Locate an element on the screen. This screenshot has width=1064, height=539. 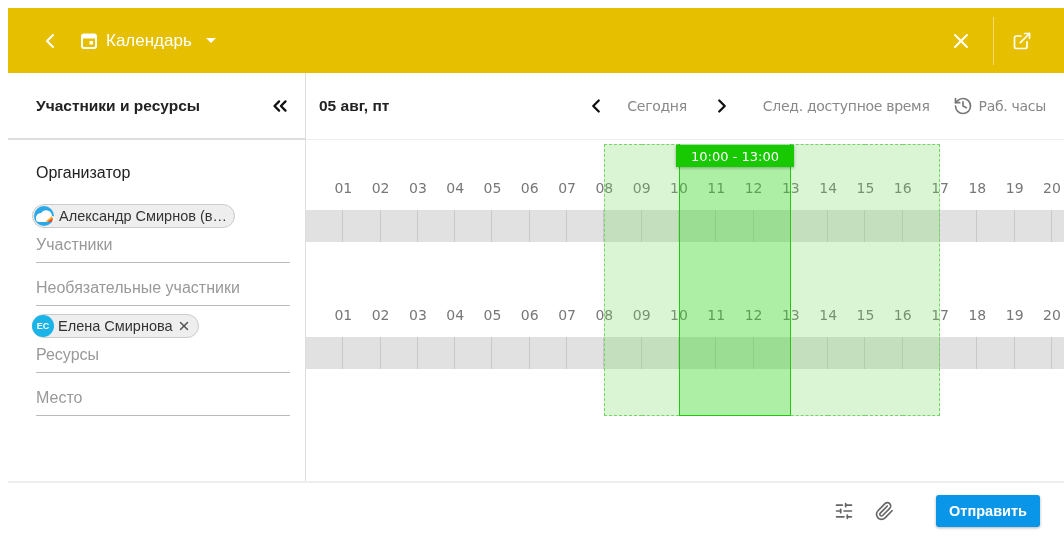
calendar-icon is located at coordinates (89, 40).